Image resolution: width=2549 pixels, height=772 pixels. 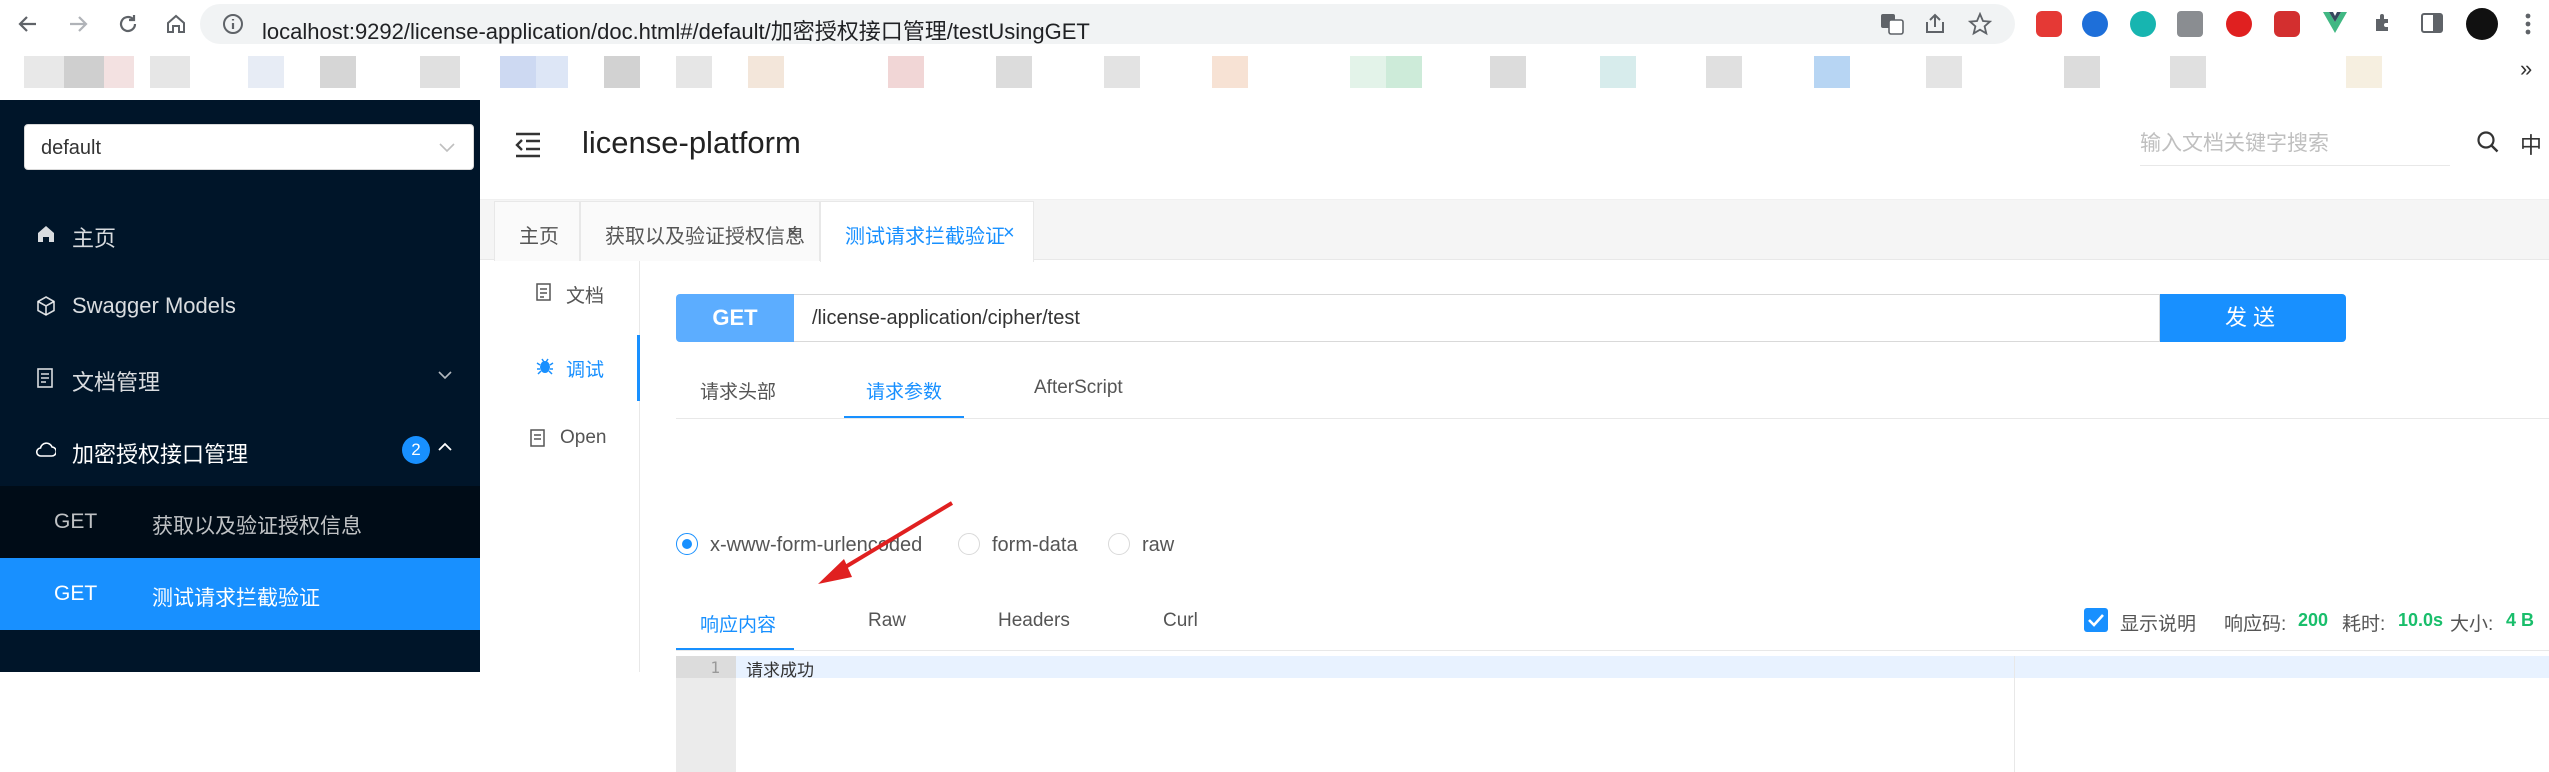 I want to click on tab-response-headers: Headers, so click(x=1034, y=621).